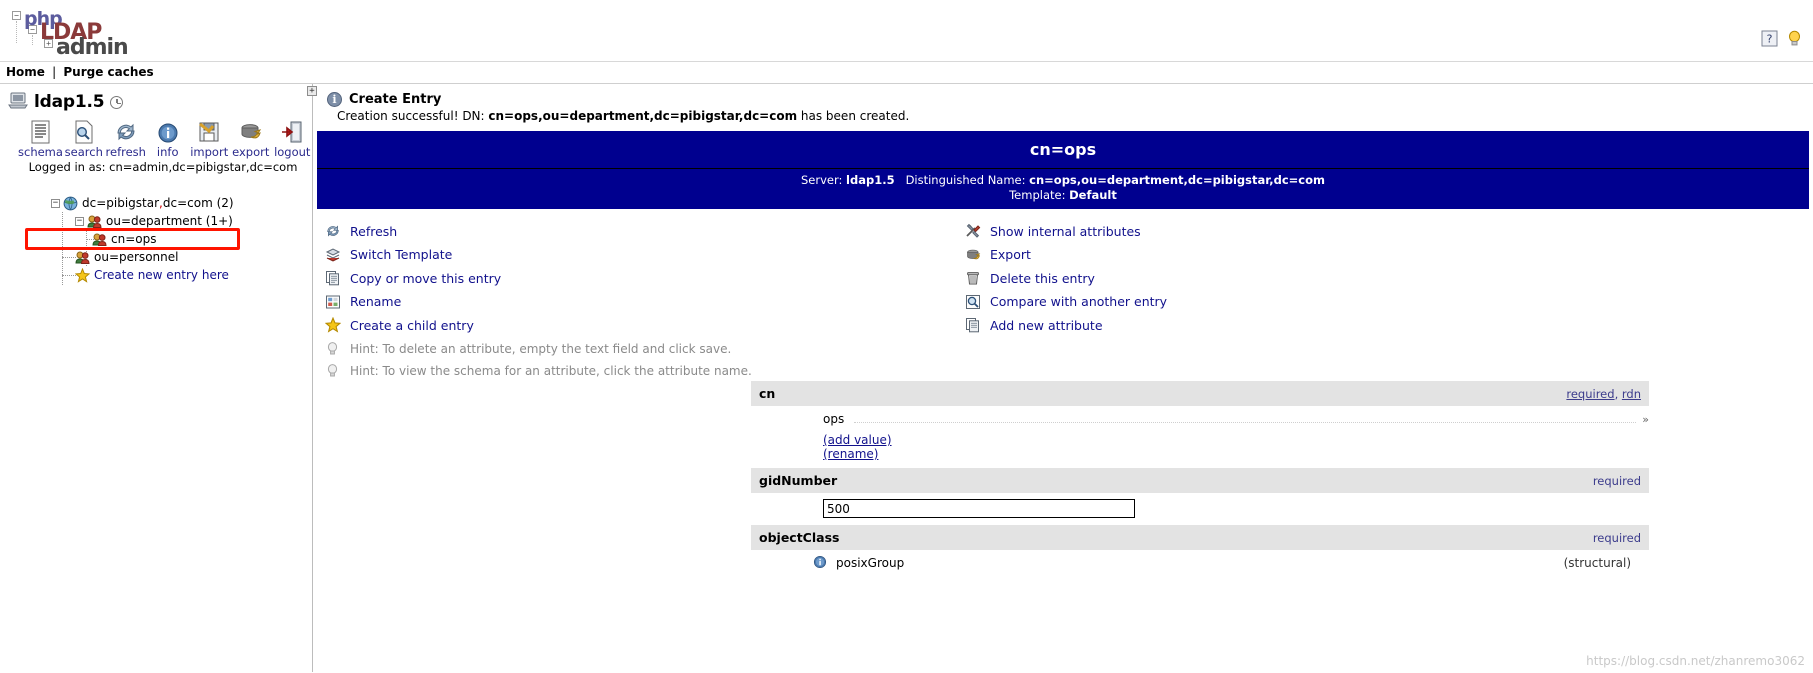  I want to click on attribute-body-cn: ops » (add value) (rename), so click(1200, 436).